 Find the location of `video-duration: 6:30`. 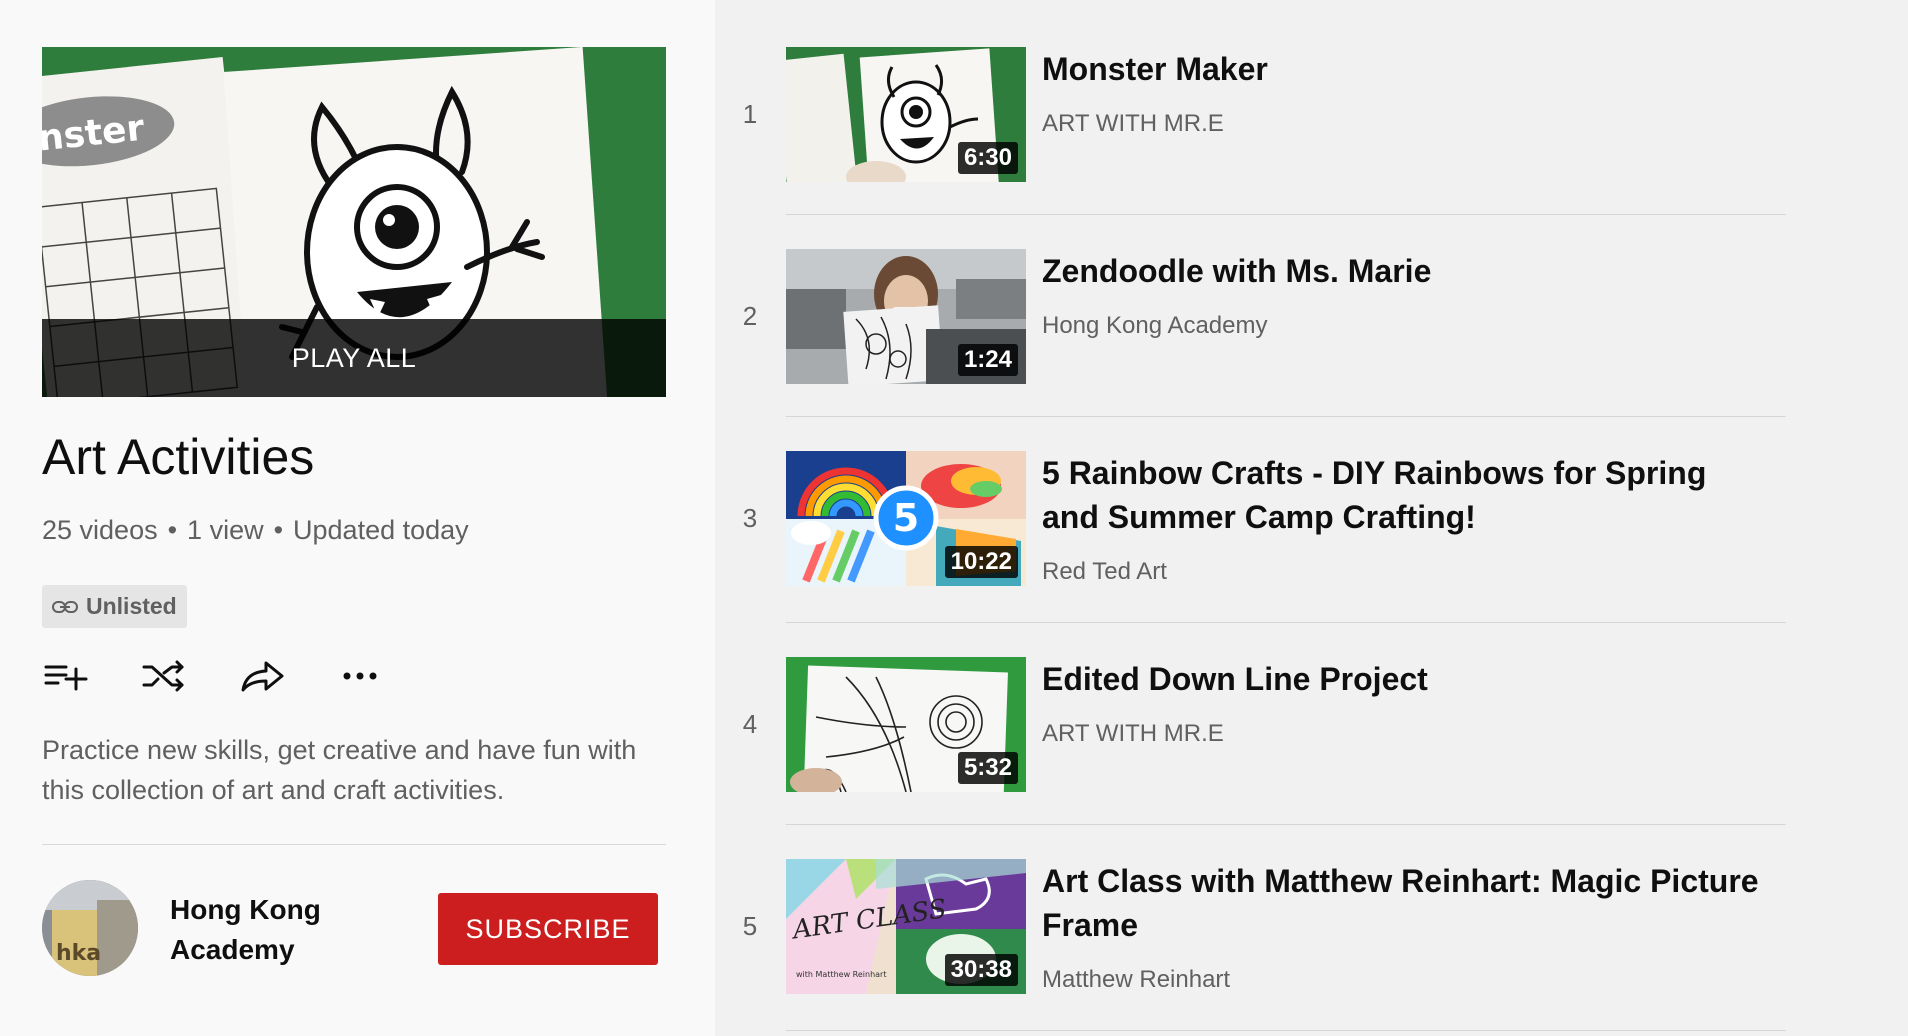

video-duration: 6:30 is located at coordinates (987, 158).